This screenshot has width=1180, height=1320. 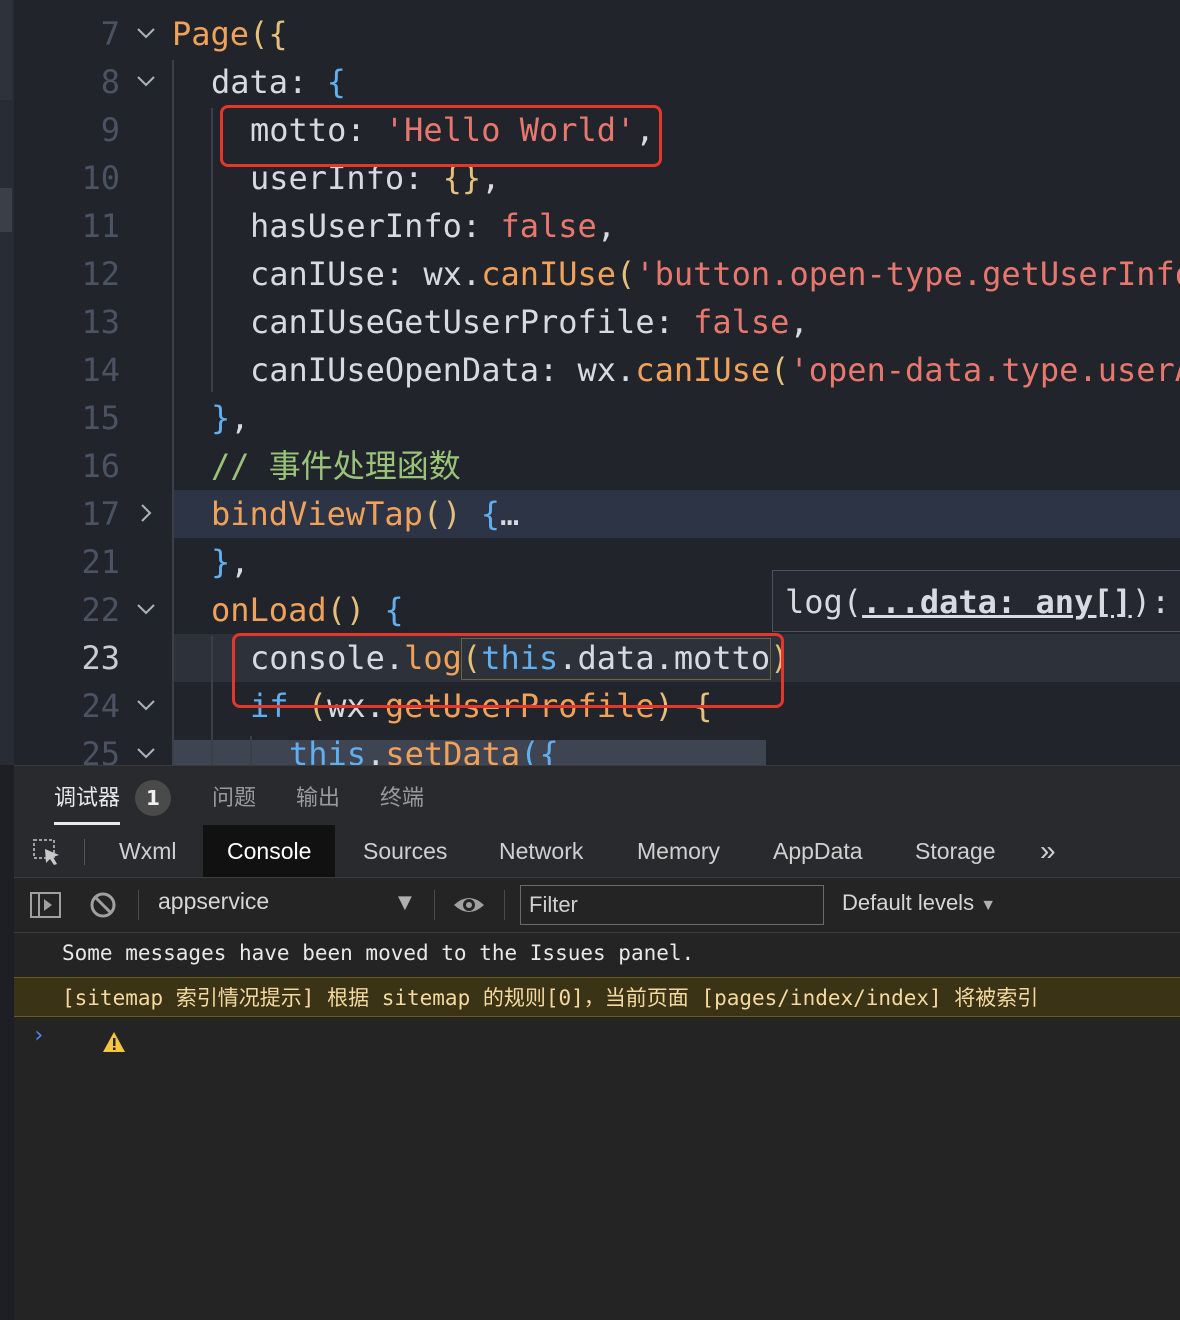 I want to click on filter-input, so click(x=672, y=905).